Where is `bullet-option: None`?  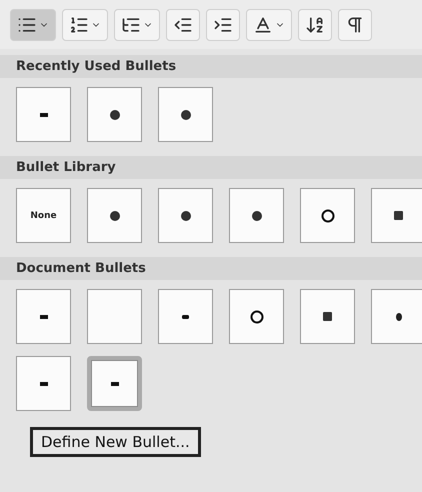
bullet-option: None is located at coordinates (43, 215).